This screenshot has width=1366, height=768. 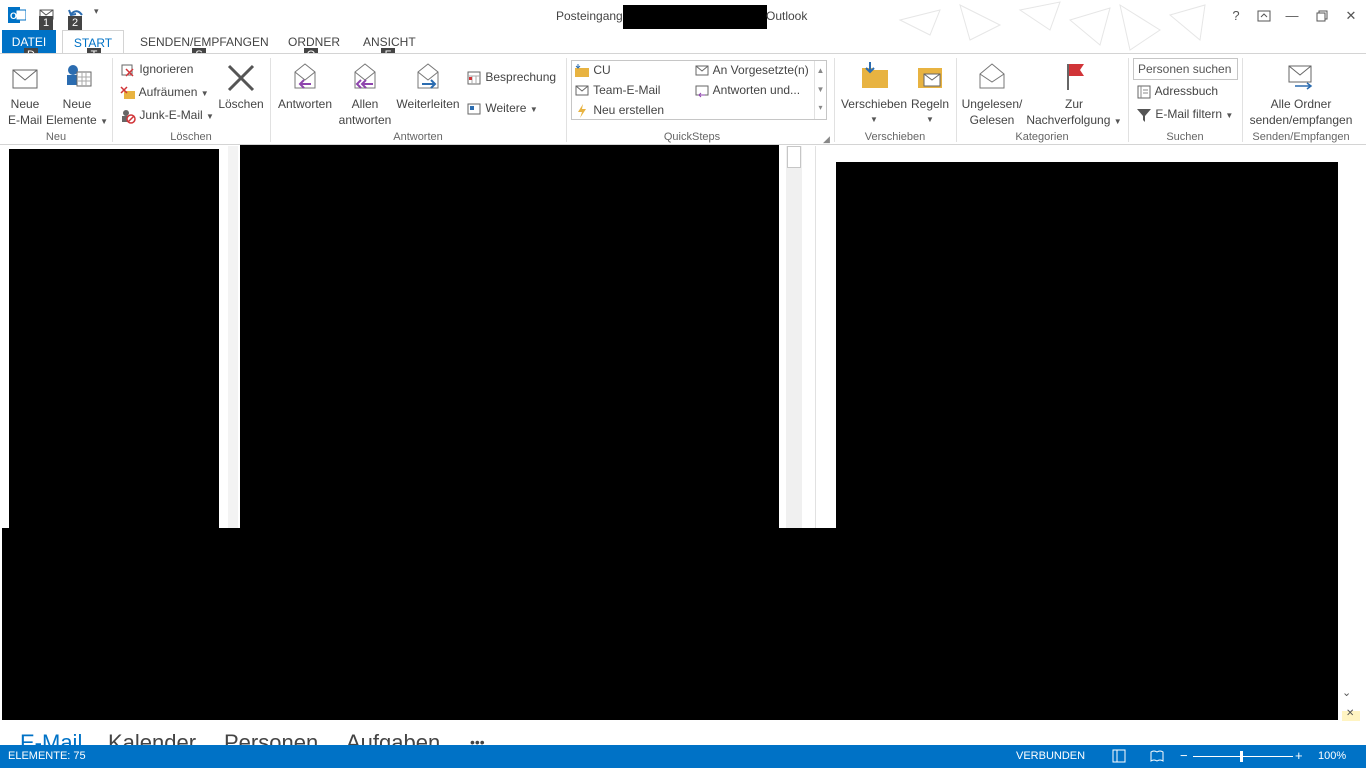 I want to click on envelope-open-icon, so click(x=992, y=76).